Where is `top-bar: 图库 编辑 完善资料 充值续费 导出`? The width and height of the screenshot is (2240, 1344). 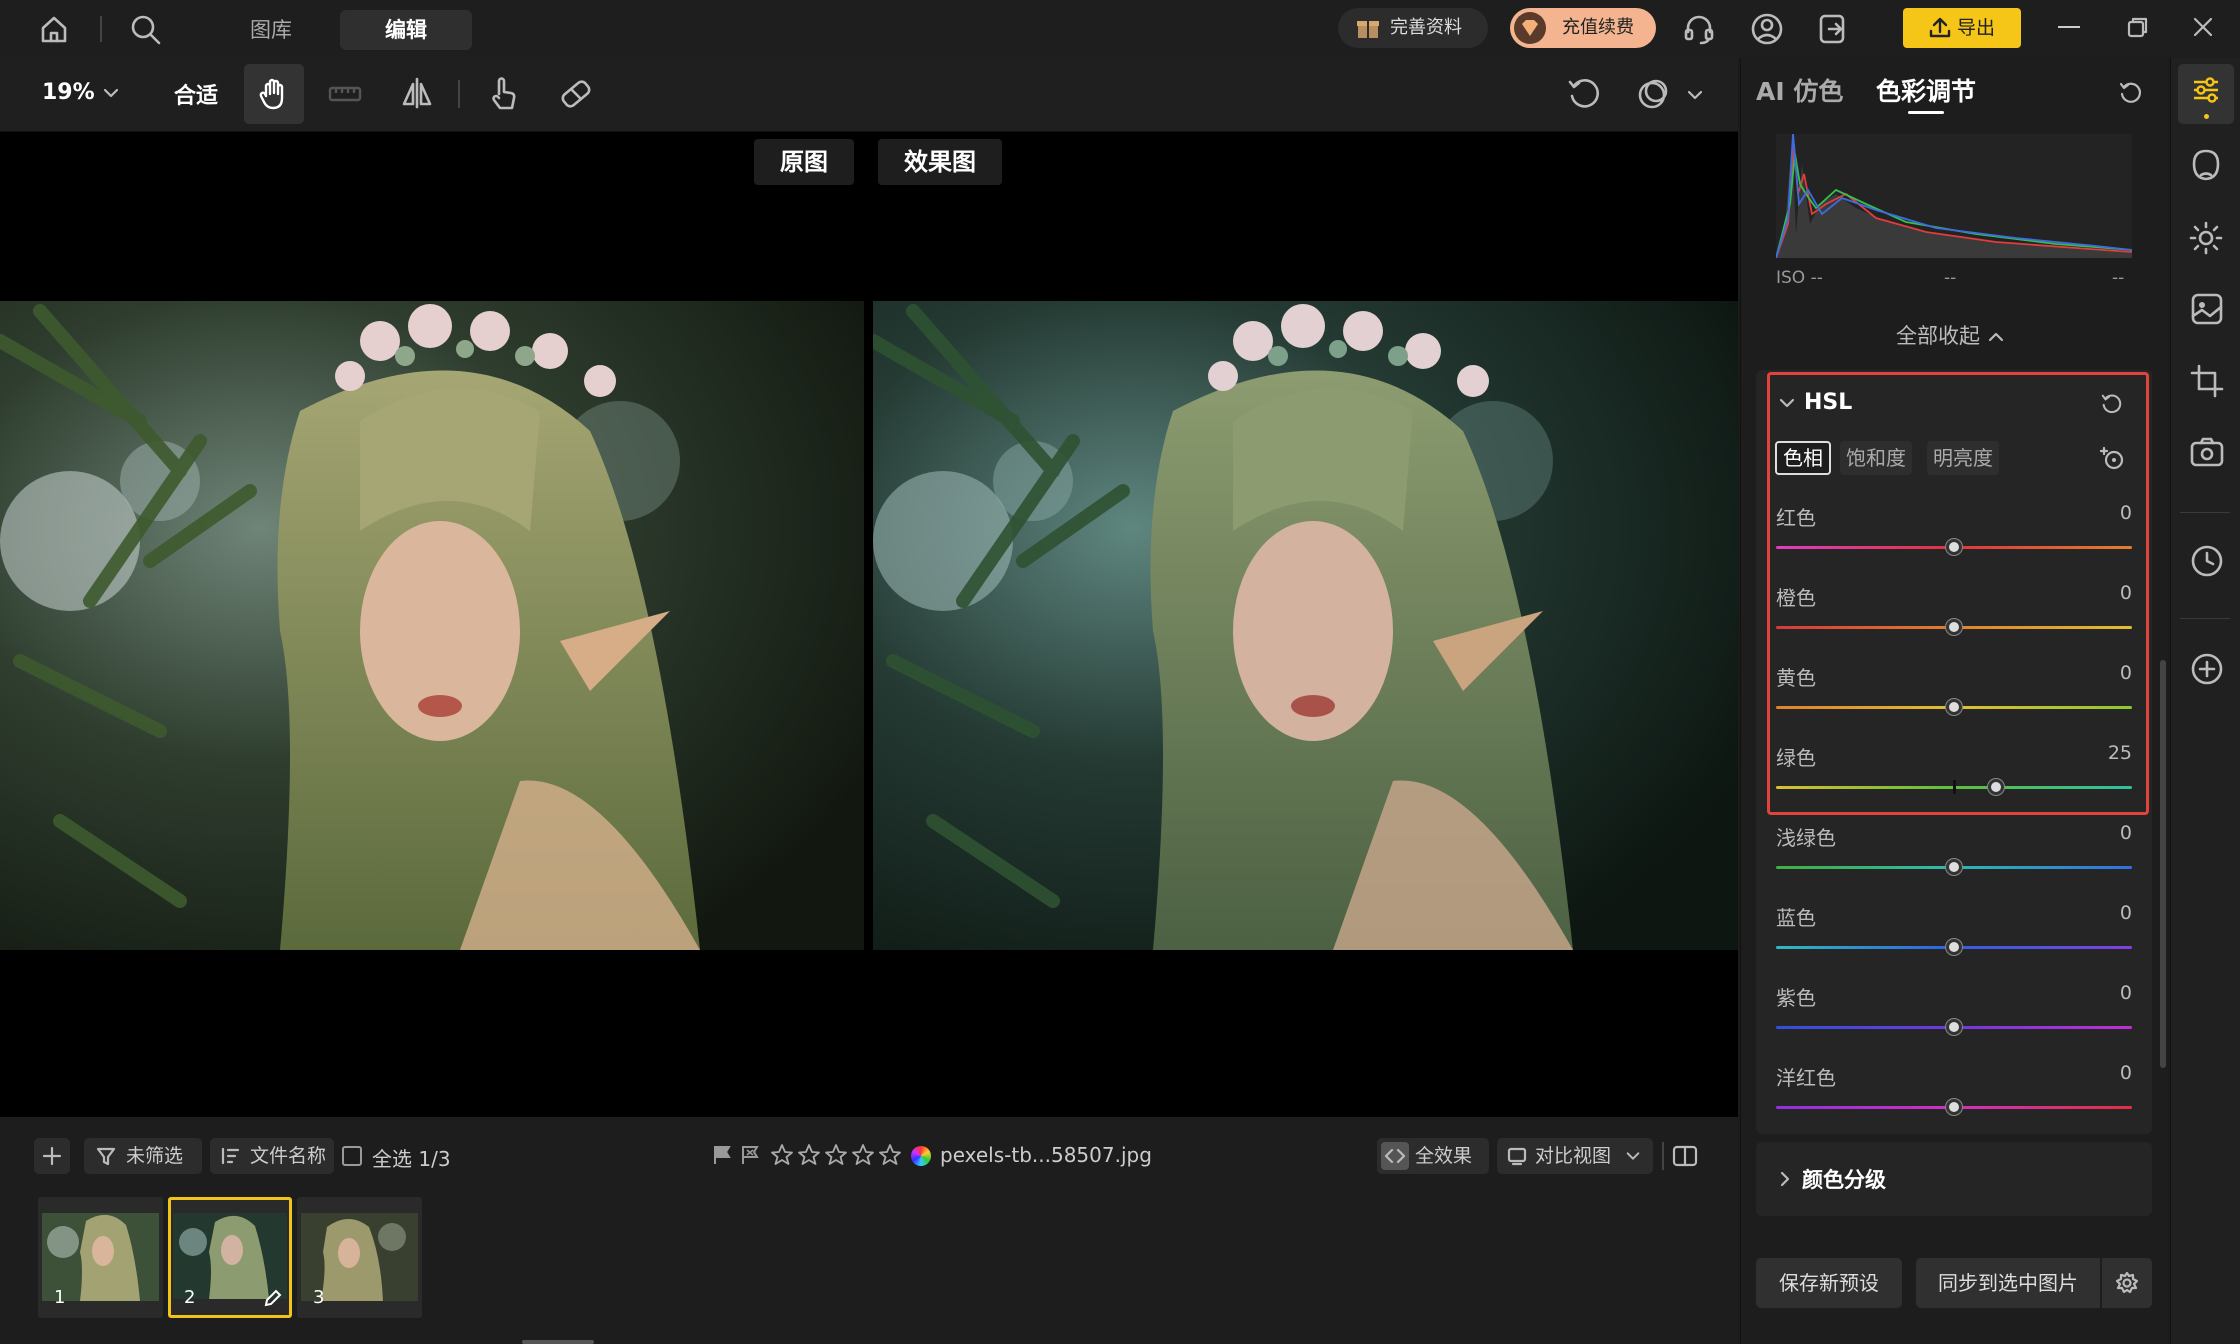 top-bar: 图库 编辑 完善资料 充值续费 导出 is located at coordinates (1120, 29).